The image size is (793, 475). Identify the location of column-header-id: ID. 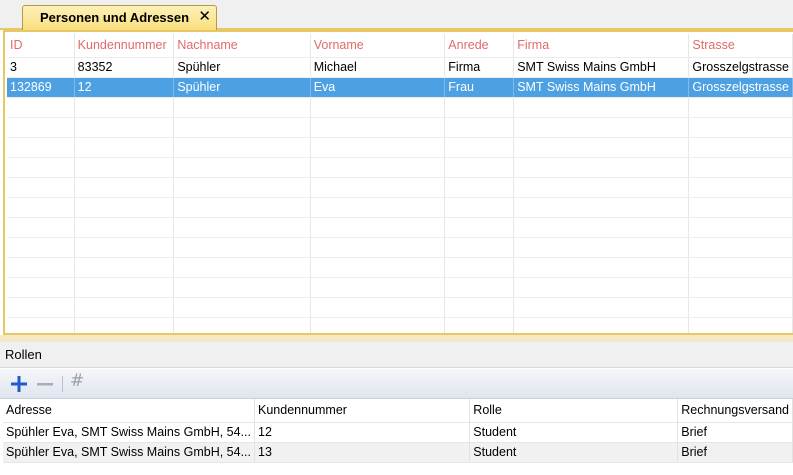
(41, 46).